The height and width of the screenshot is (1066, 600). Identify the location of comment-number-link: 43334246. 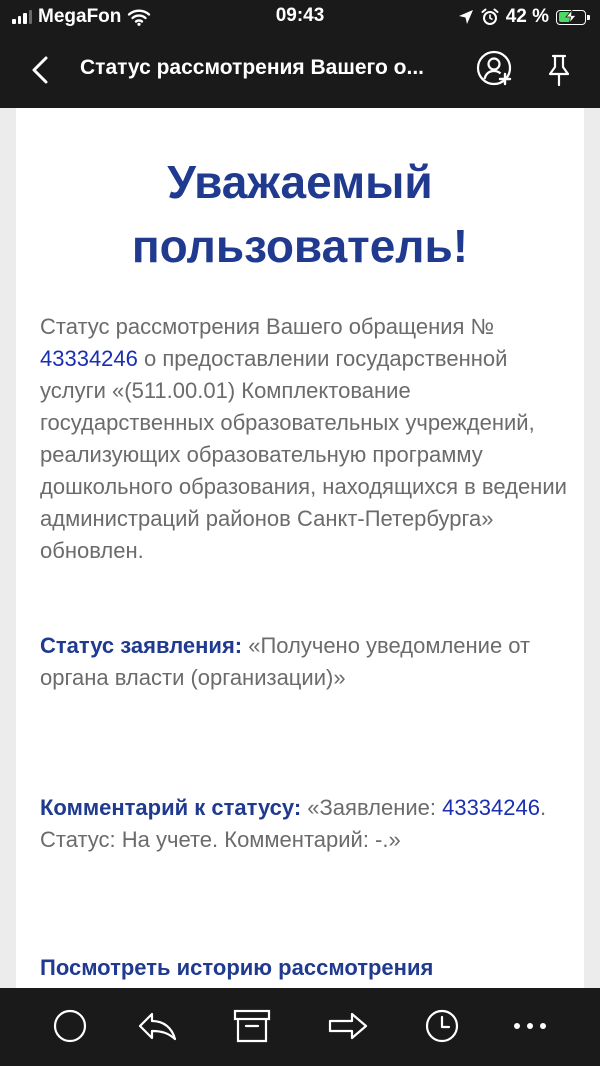
(491, 807).